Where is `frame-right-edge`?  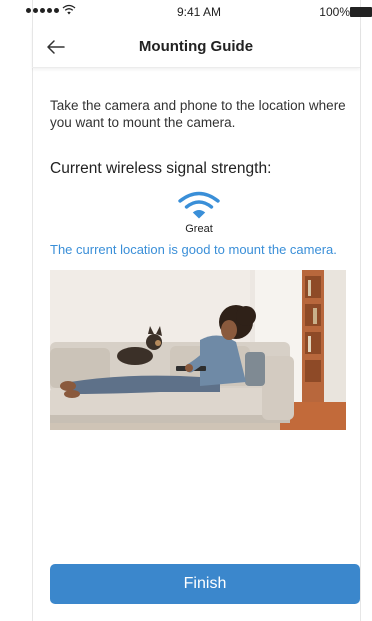 frame-right-edge is located at coordinates (360, 310).